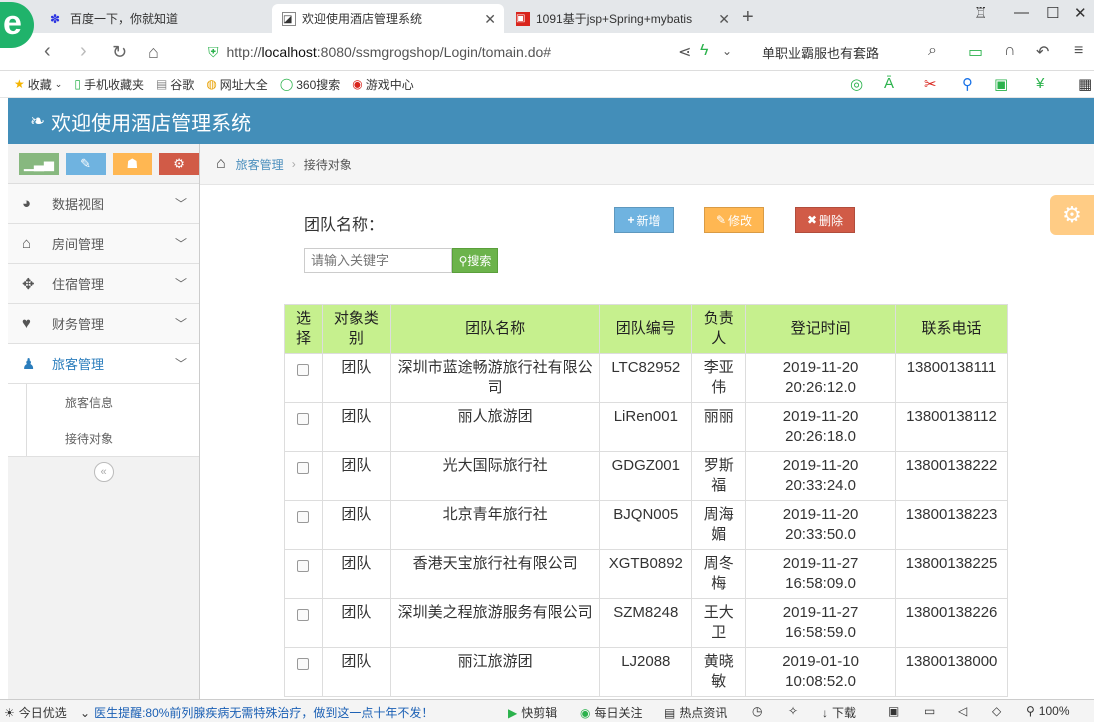 This screenshot has width=1094, height=722. Describe the element at coordinates (1080, 13) in the screenshot. I see `close-window-icon: ✕` at that location.